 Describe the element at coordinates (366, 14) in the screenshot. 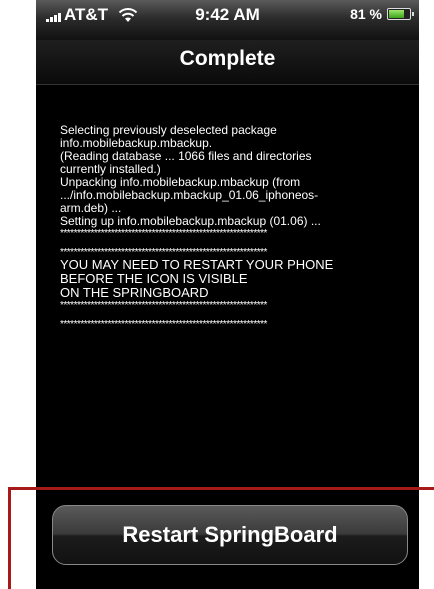

I see `battery-percent: 81 %` at that location.